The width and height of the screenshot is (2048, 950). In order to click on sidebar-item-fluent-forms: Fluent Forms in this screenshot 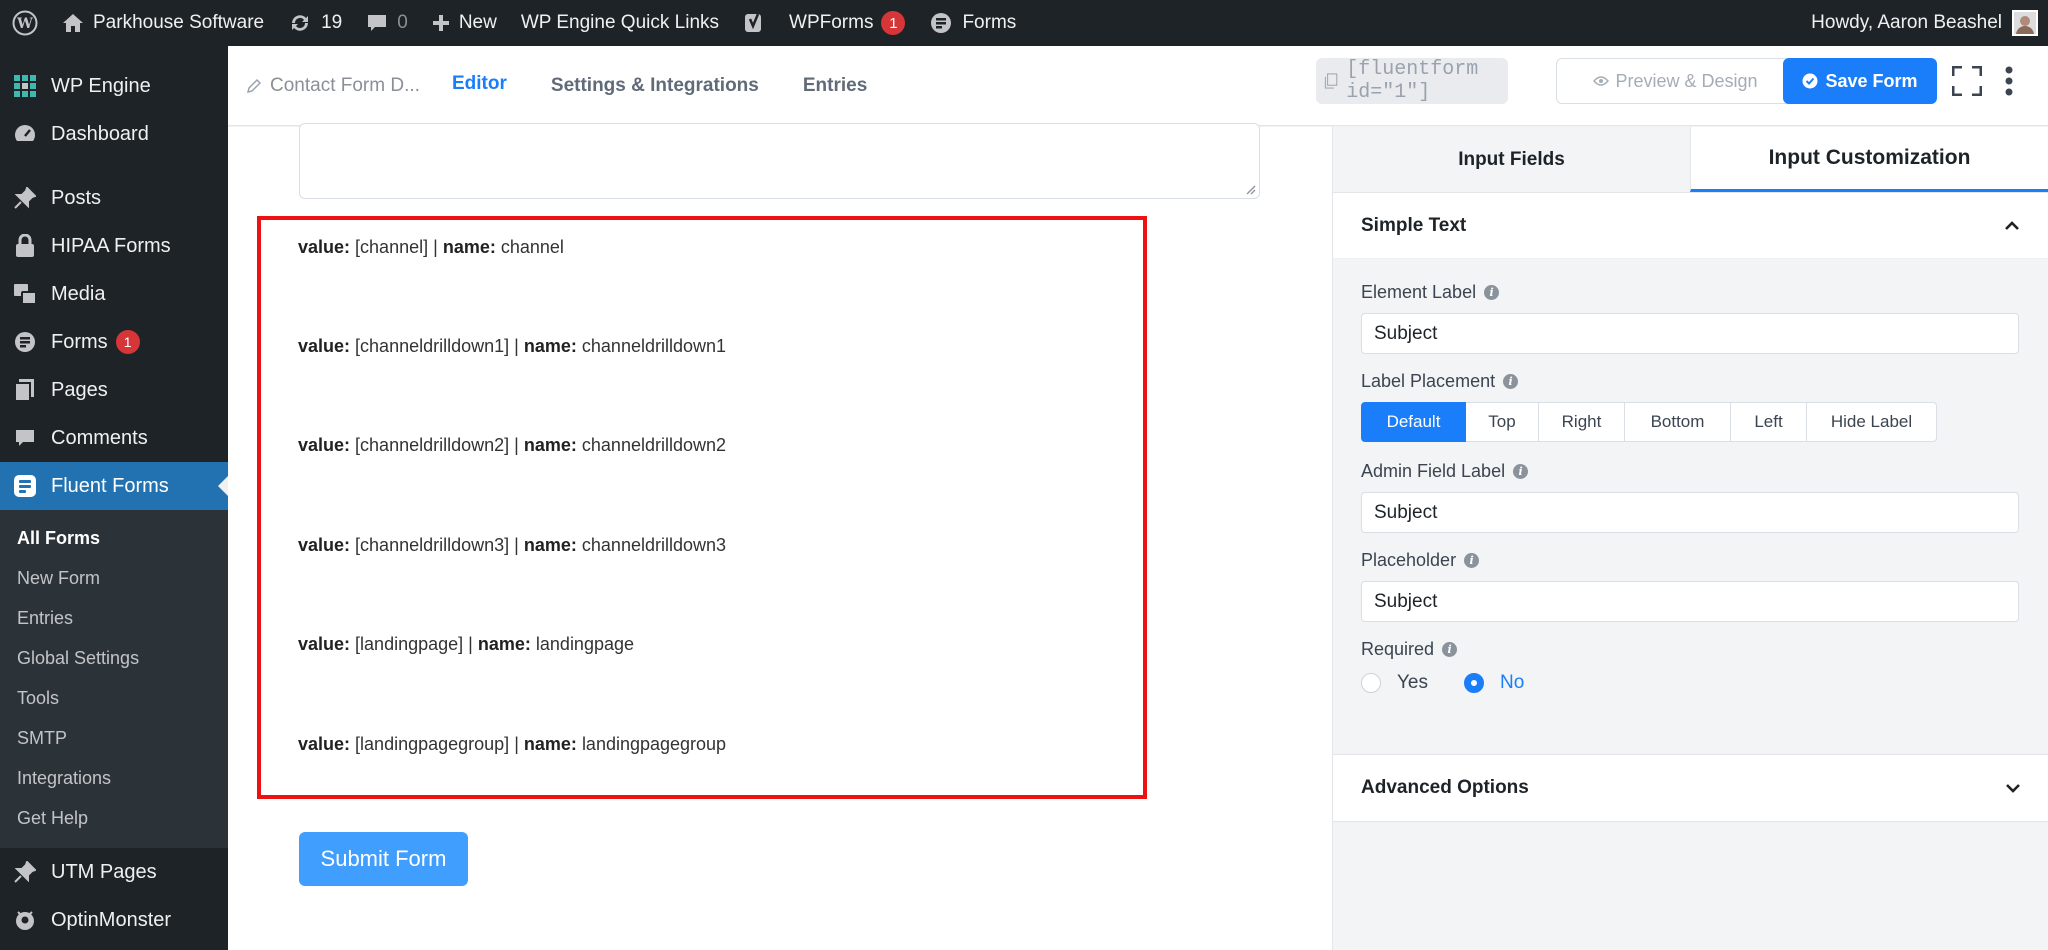, I will do `click(114, 486)`.